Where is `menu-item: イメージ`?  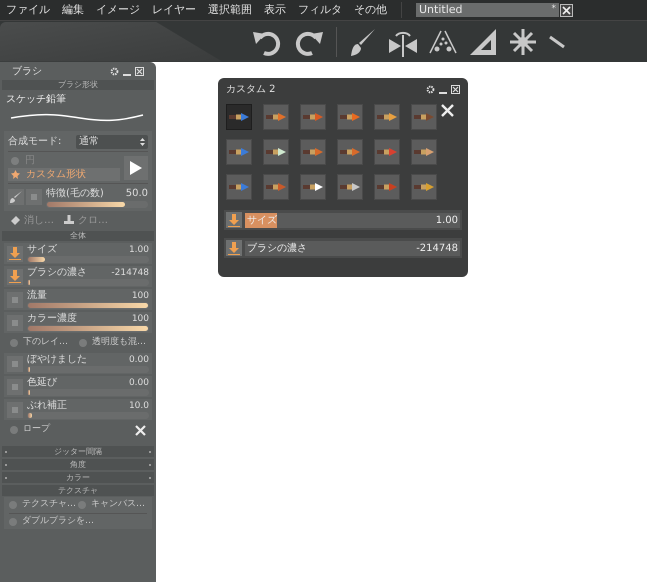
menu-item: イメージ is located at coordinates (118, 10).